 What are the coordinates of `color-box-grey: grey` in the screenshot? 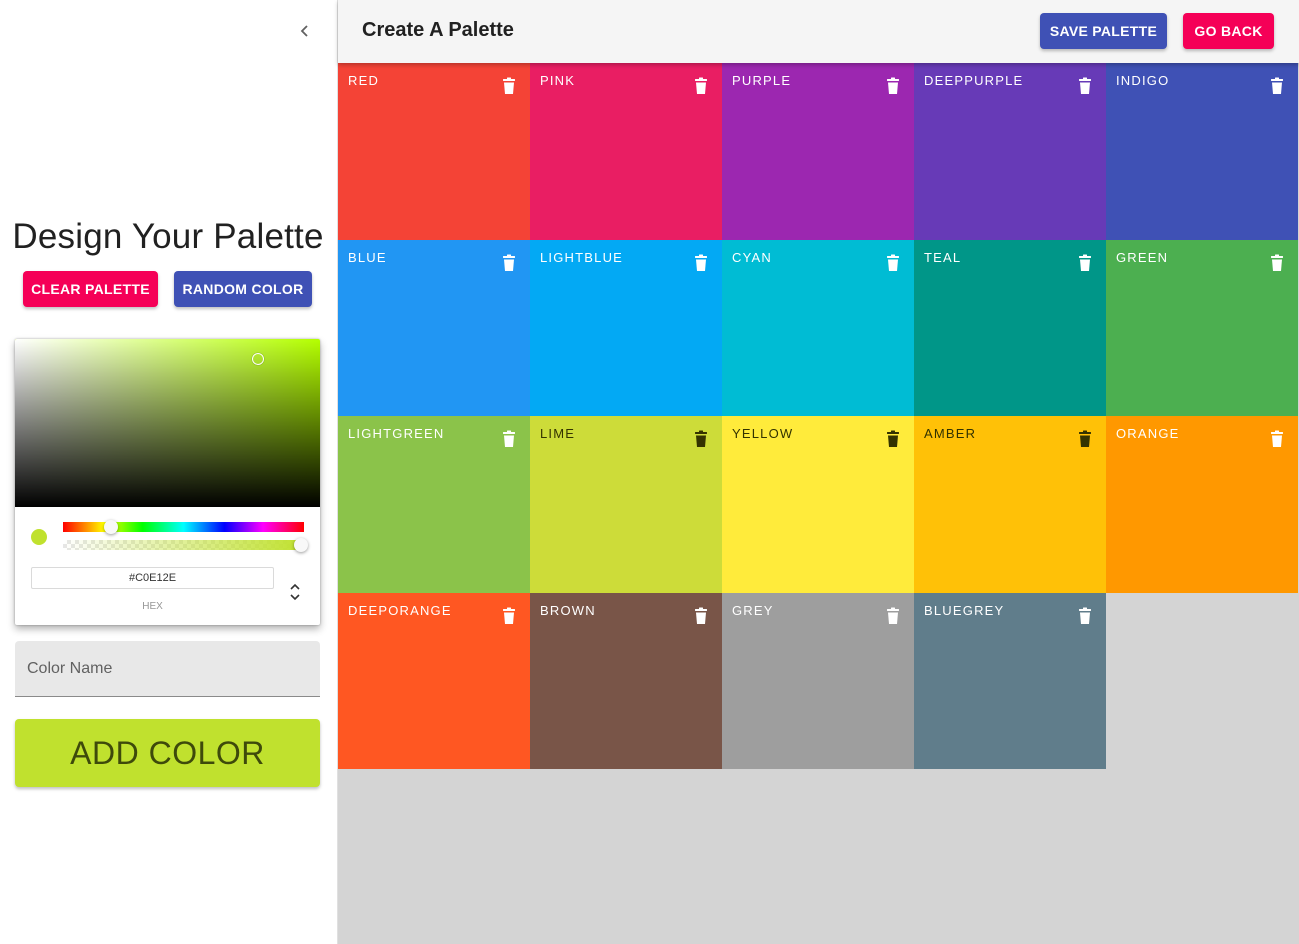 It's located at (818, 680).